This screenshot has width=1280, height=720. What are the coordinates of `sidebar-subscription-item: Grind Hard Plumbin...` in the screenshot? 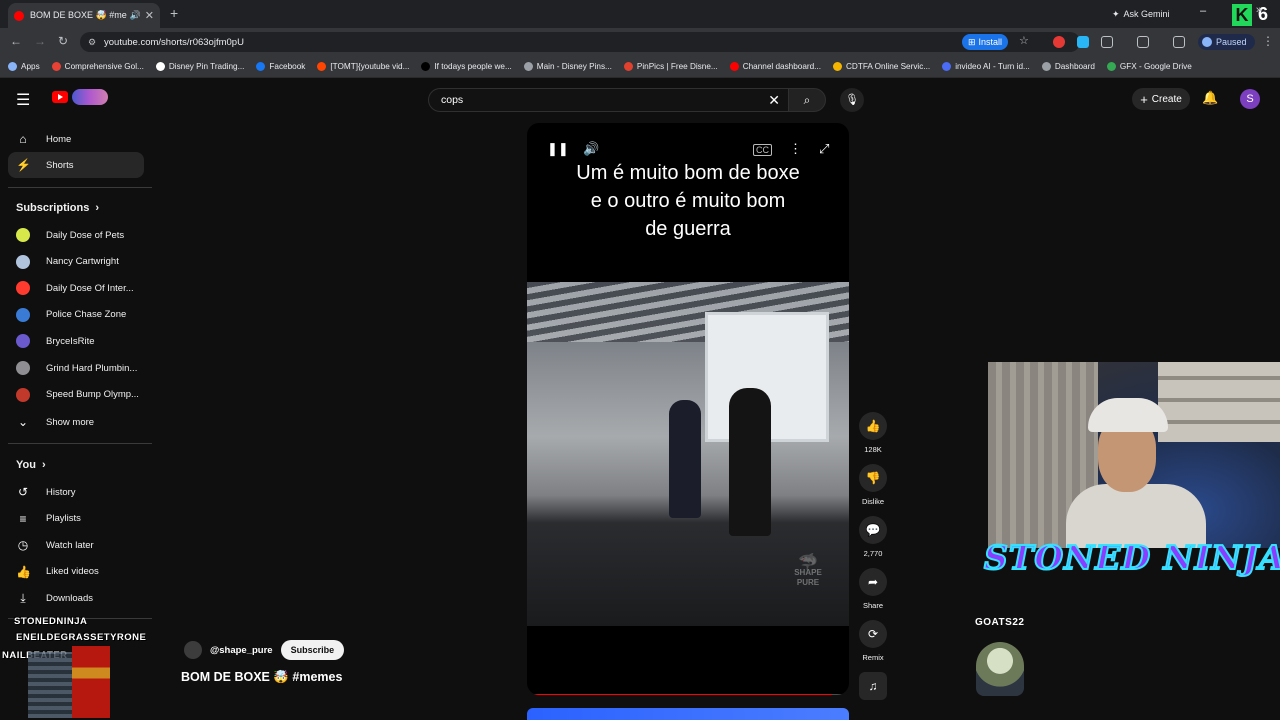 It's located at (76, 368).